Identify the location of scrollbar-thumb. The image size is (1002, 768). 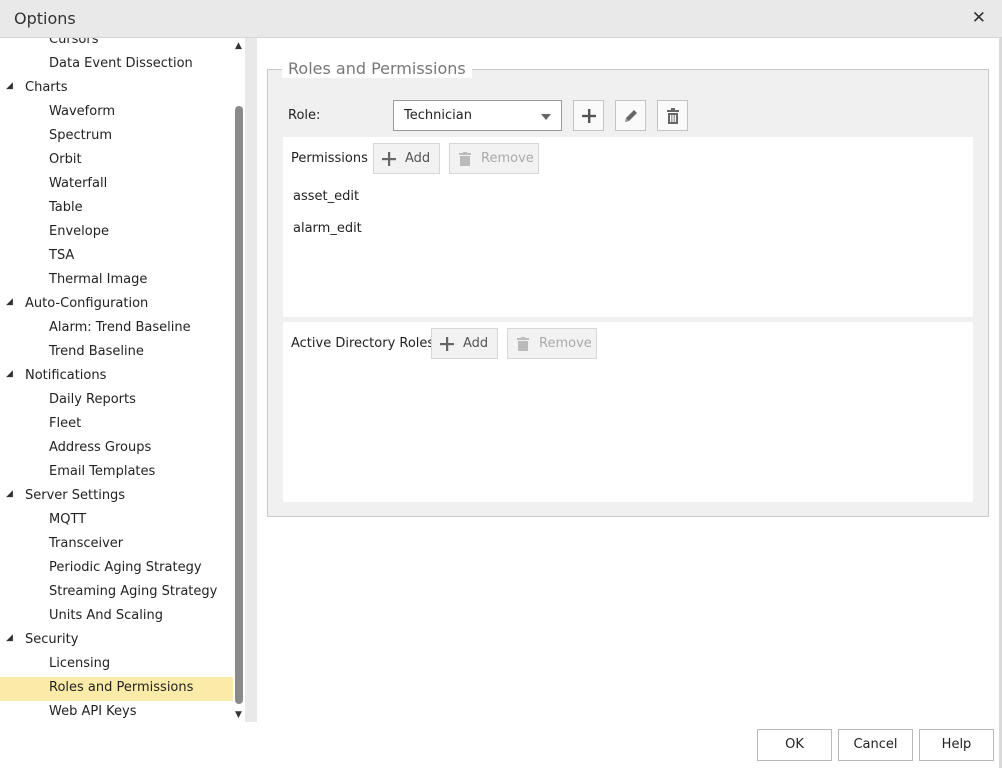
(239, 405).